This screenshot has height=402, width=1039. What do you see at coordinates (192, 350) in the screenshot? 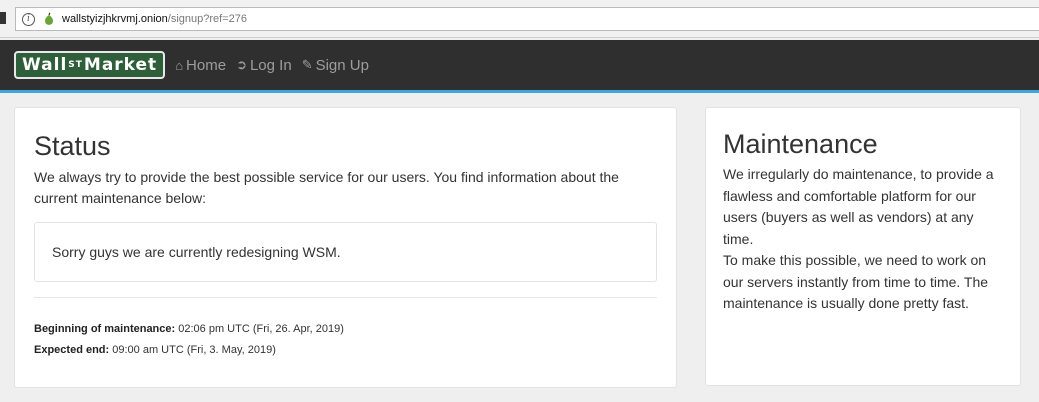
I see `end-value: 09:00 am UTC (Fri, 3. May, 2019)` at bounding box center [192, 350].